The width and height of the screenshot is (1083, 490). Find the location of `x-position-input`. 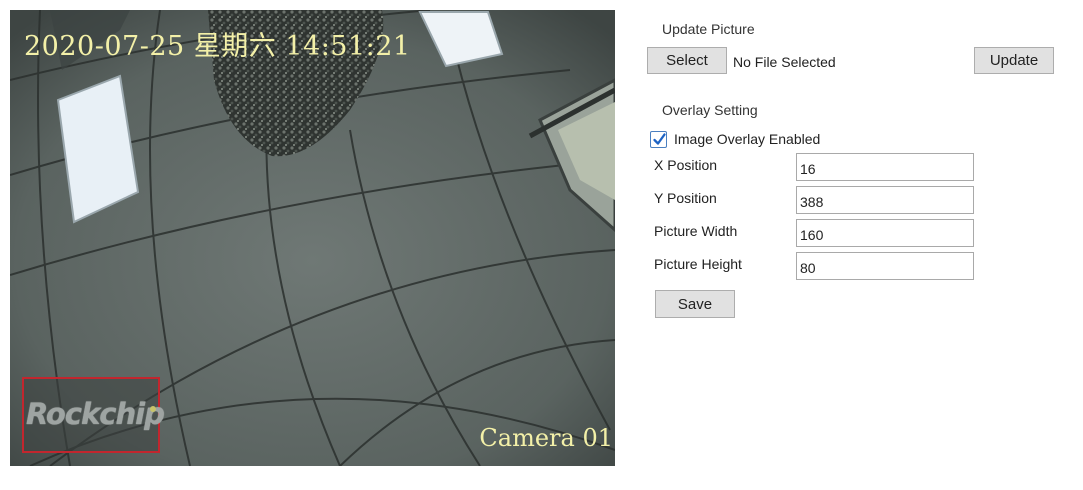

x-position-input is located at coordinates (885, 167).